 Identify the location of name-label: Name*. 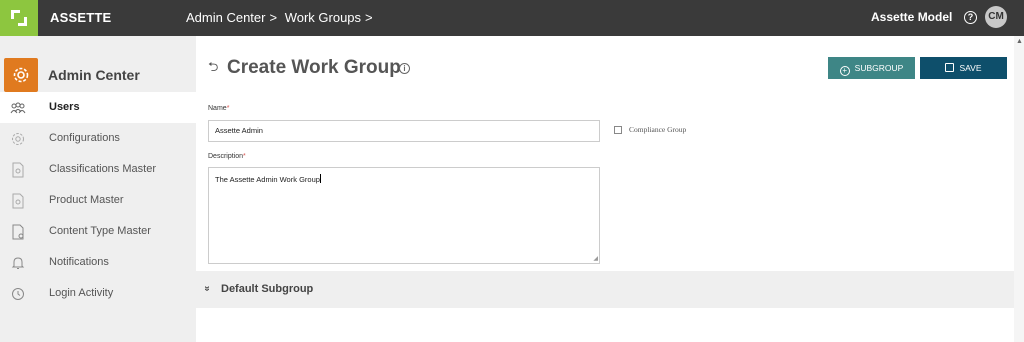
(218, 108).